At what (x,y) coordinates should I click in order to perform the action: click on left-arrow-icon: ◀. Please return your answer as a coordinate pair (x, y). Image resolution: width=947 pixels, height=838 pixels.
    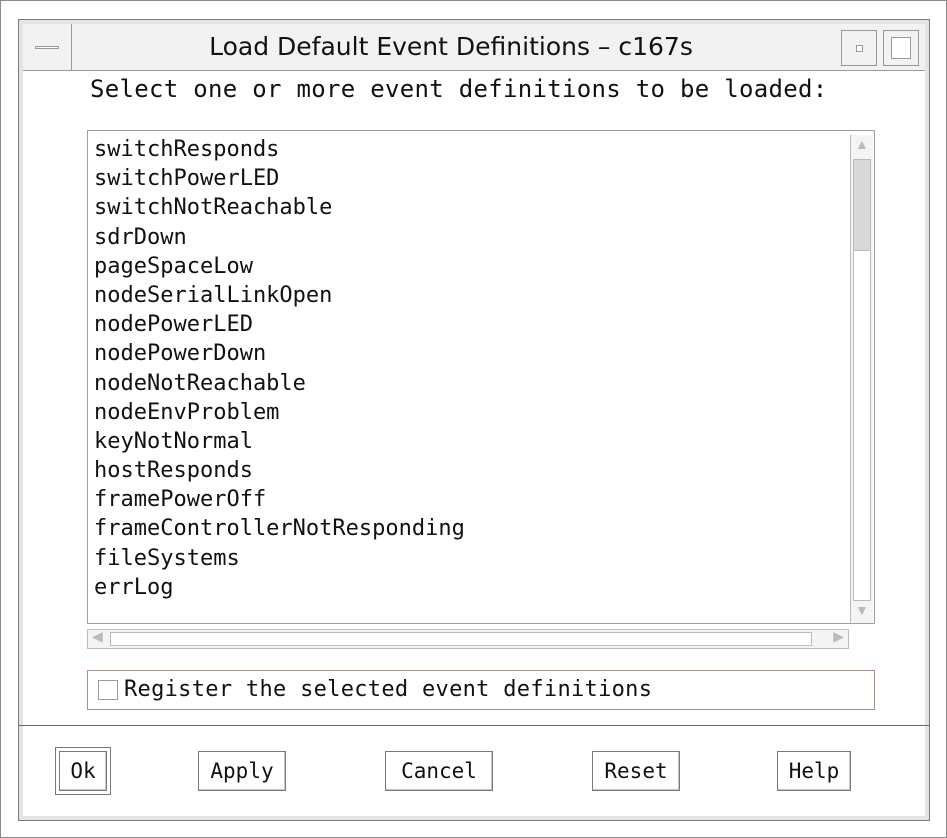
    Looking at the image, I should click on (97, 638).